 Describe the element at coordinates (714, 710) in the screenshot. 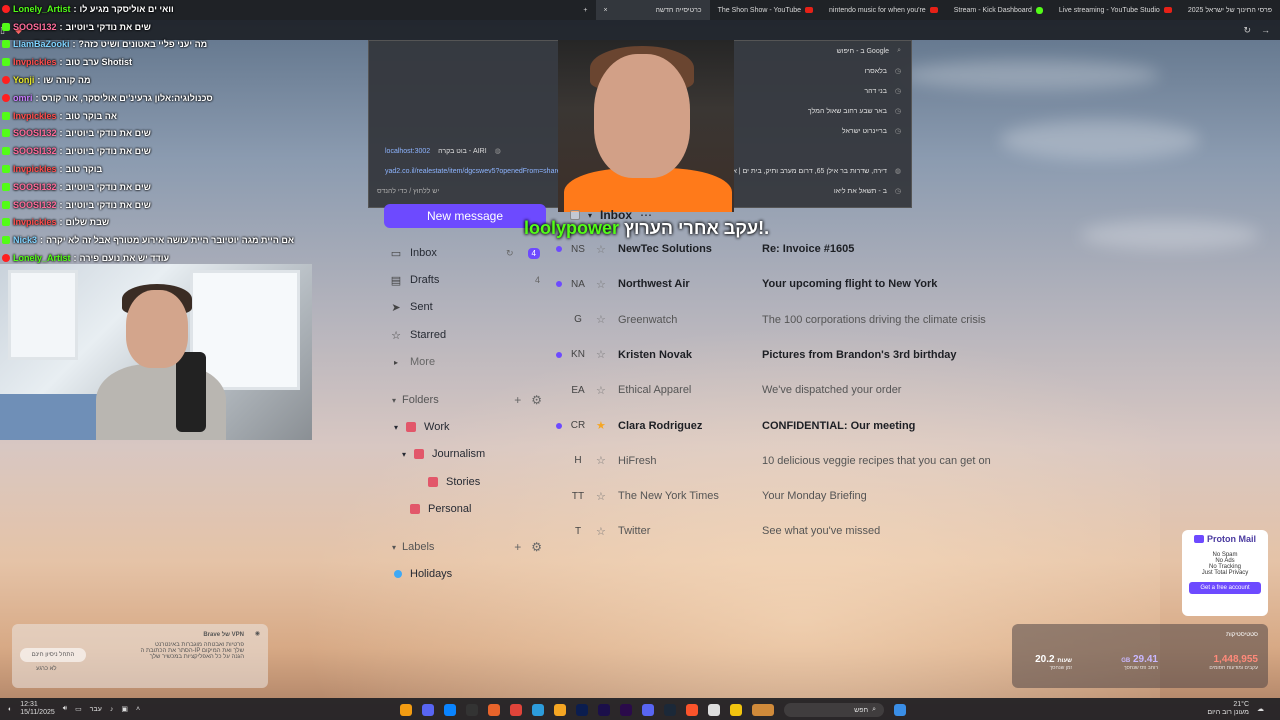

I see `store-icon` at that location.